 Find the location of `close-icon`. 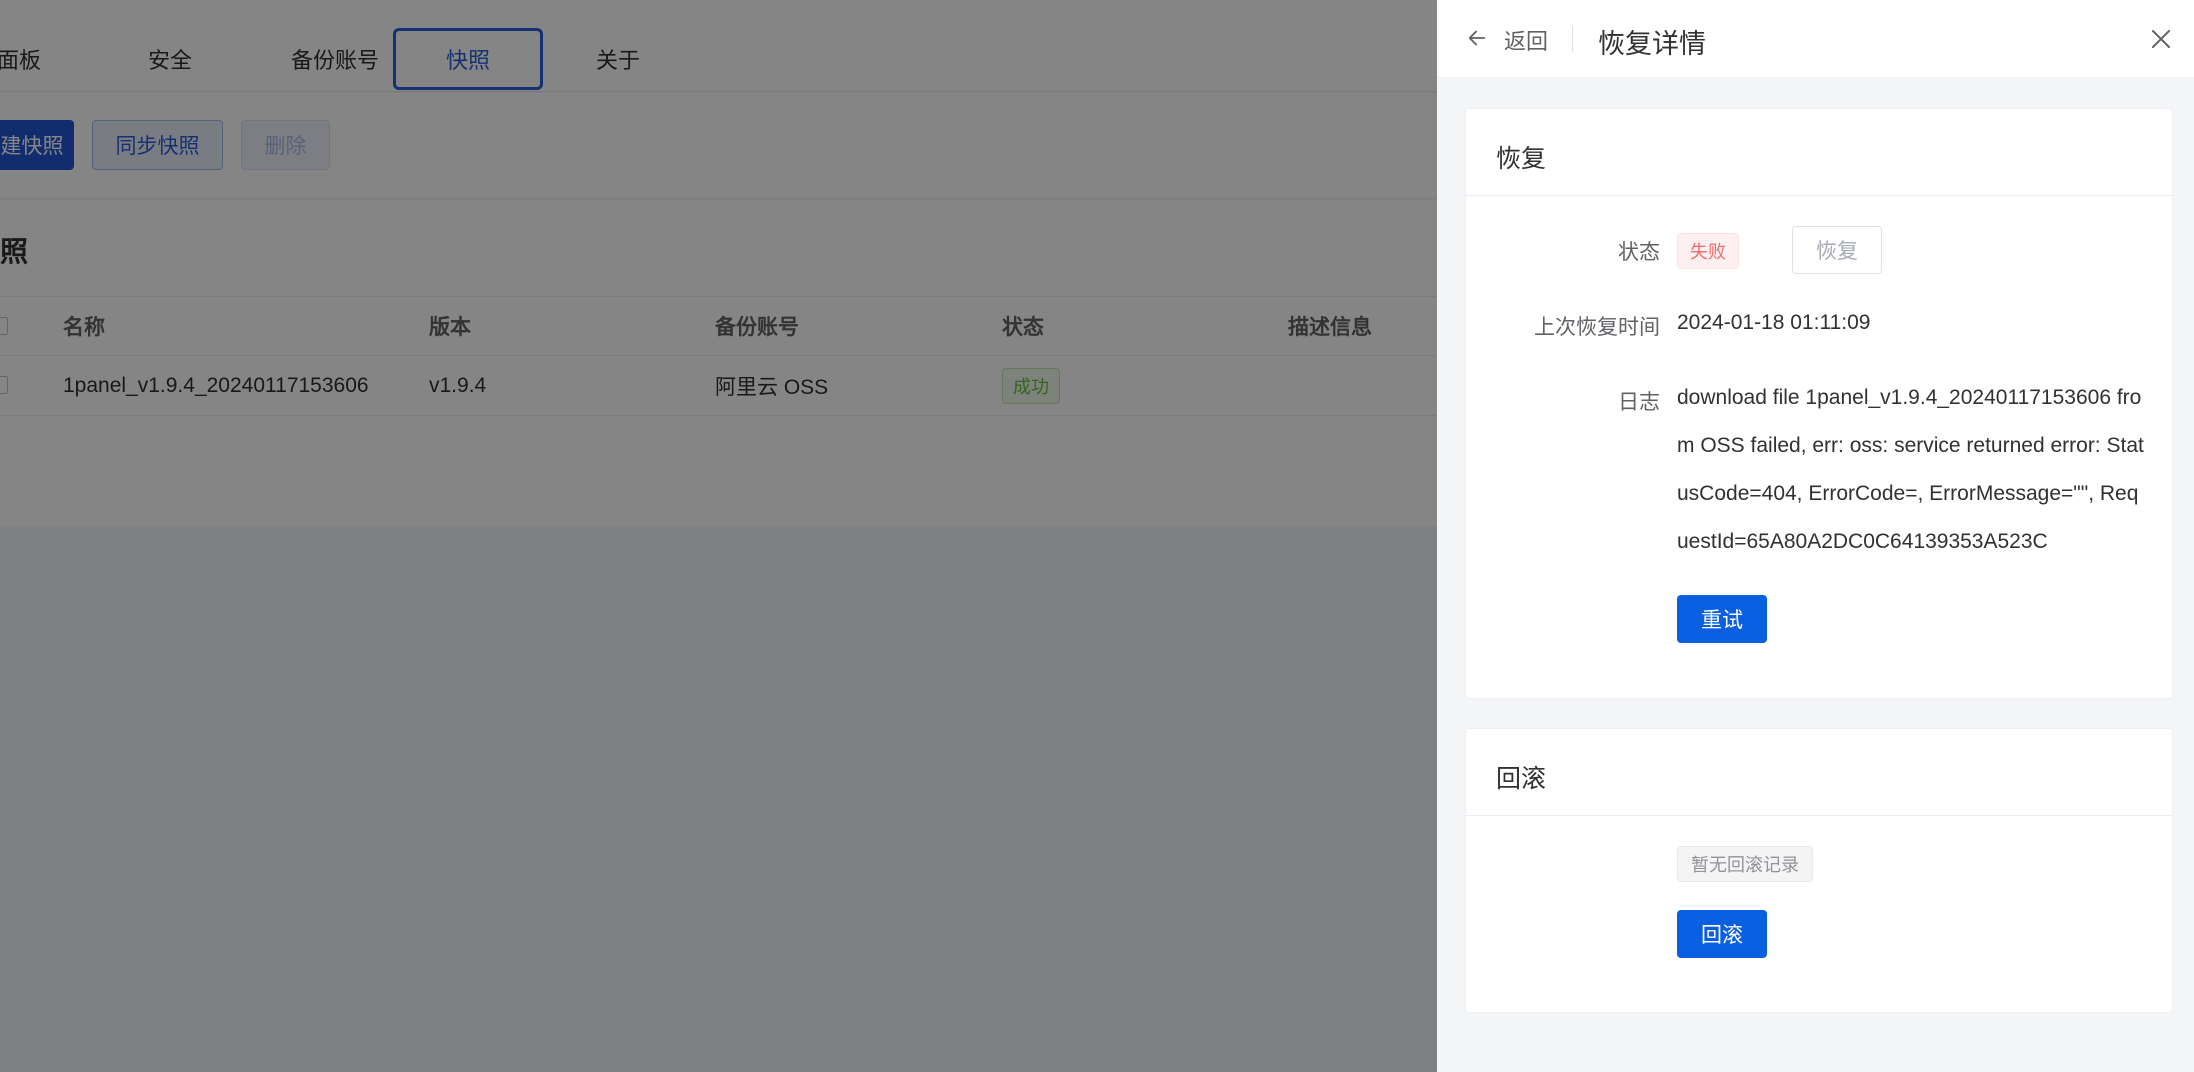

close-icon is located at coordinates (2161, 39).